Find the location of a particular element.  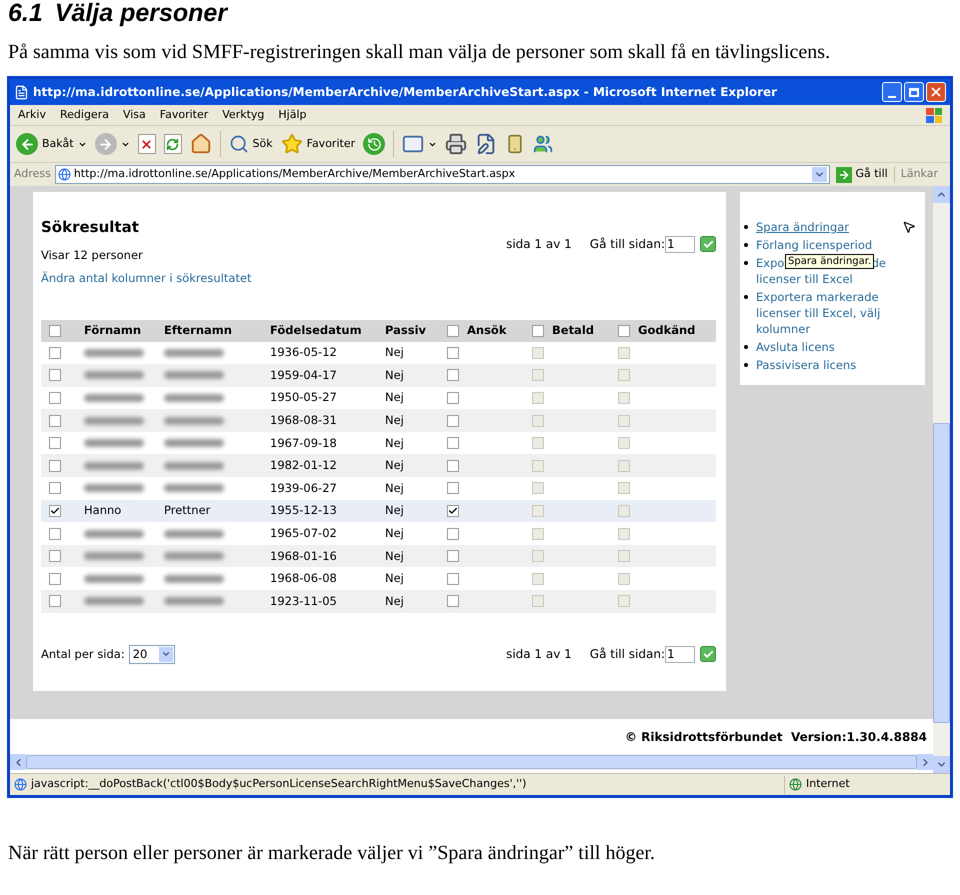

action-link: Förlang licensperiod is located at coordinates (814, 245).